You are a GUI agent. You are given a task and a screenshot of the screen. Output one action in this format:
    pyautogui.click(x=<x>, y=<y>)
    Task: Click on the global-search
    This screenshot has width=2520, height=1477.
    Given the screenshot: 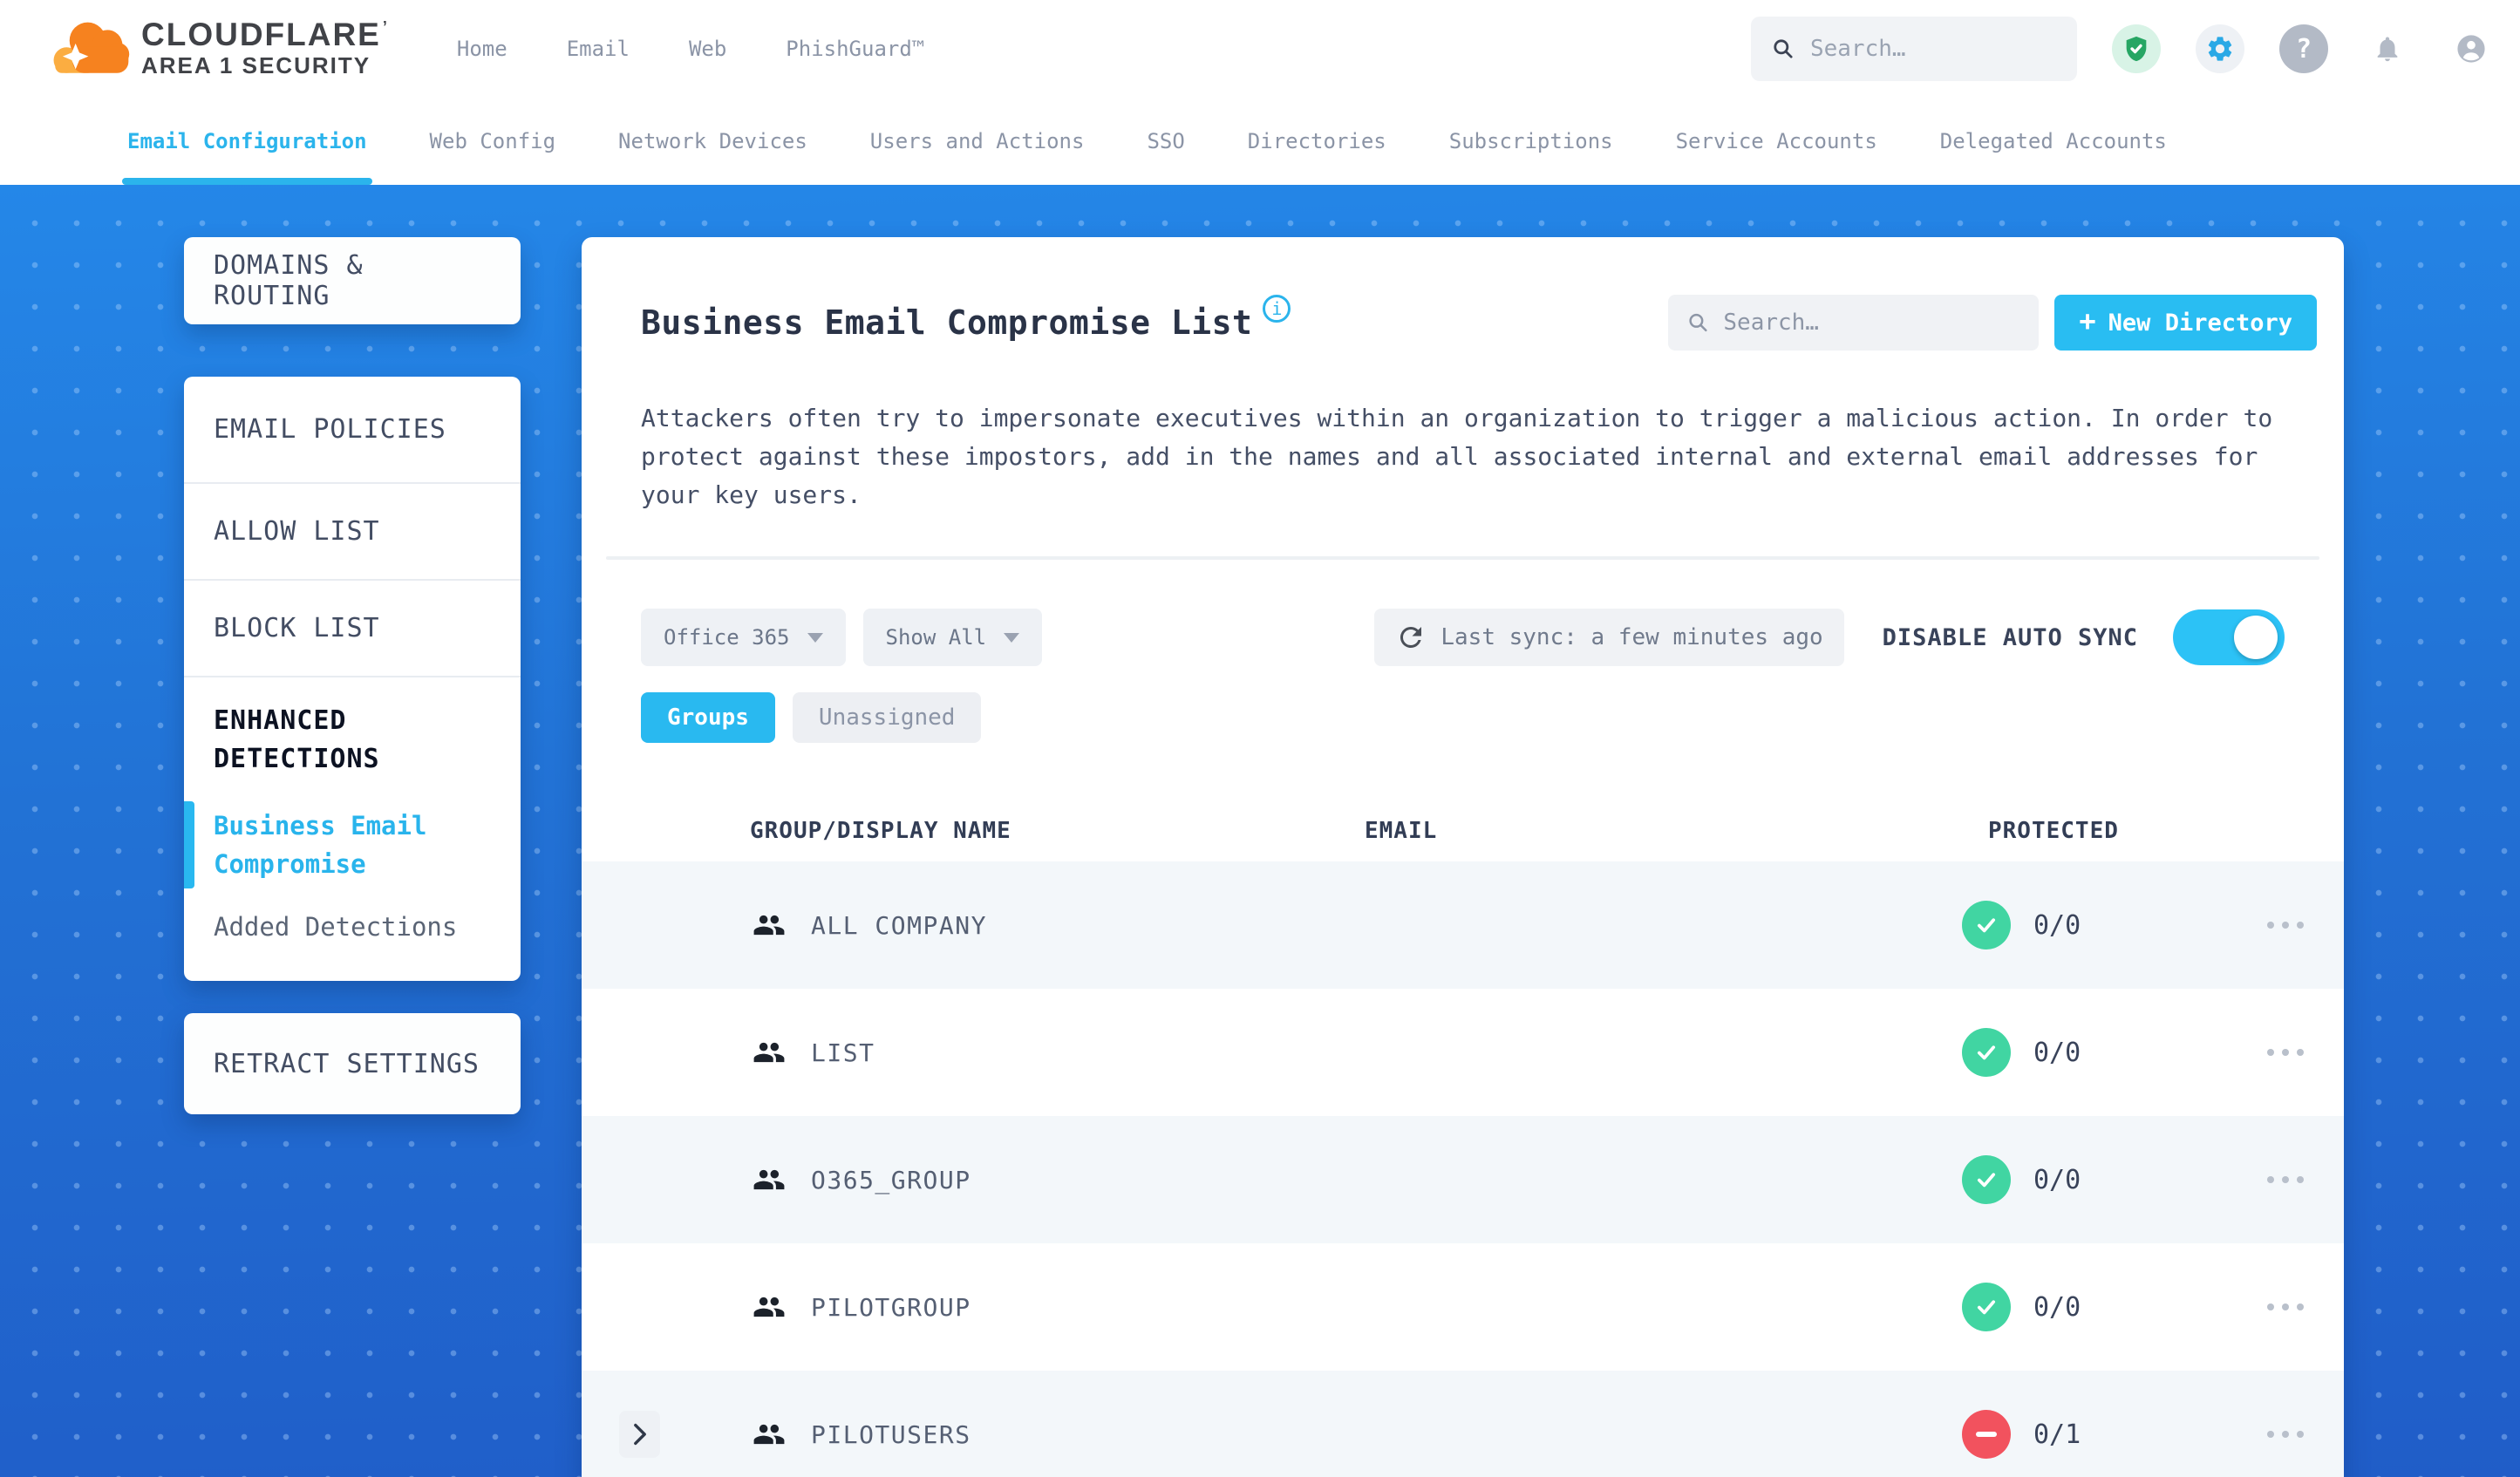 What is the action you would take?
    pyautogui.click(x=1914, y=49)
    